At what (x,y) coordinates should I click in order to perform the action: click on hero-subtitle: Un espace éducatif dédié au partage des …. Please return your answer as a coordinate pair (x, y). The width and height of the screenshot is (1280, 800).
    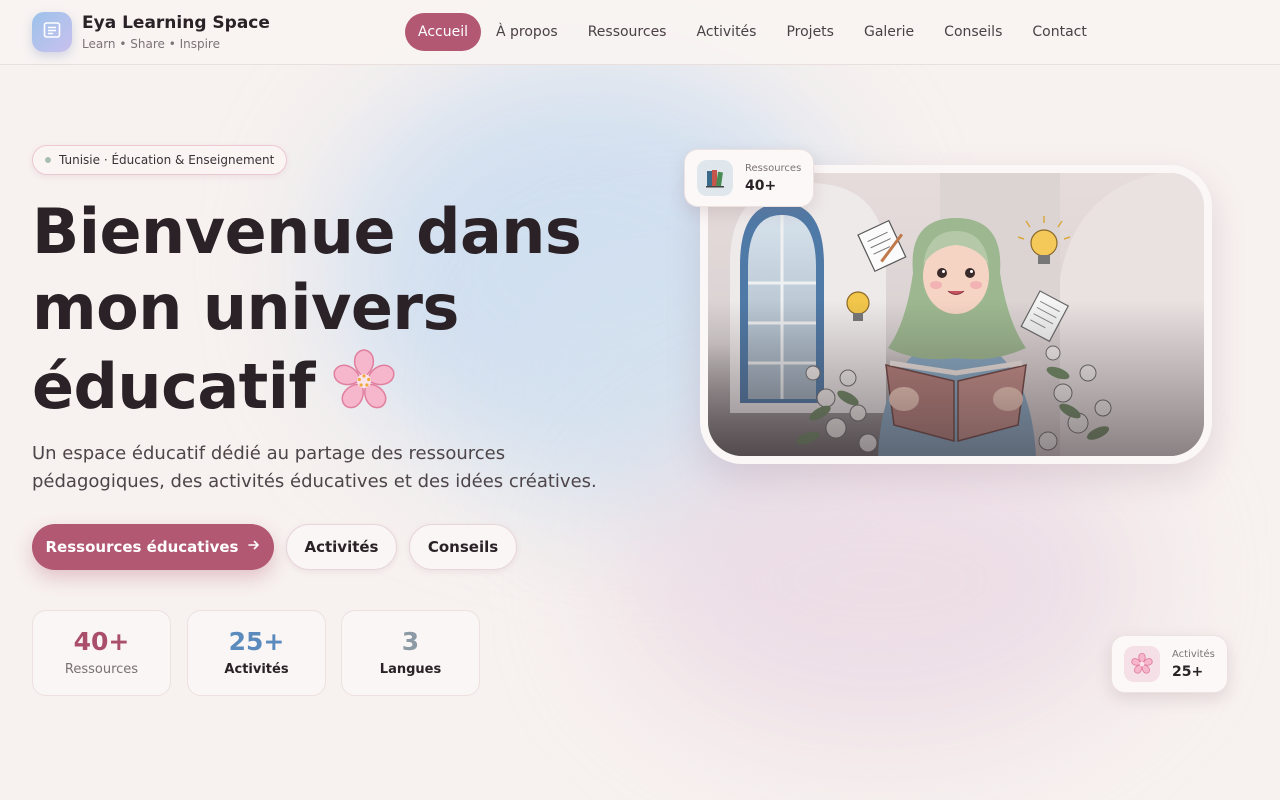
    Looking at the image, I should click on (332, 468).